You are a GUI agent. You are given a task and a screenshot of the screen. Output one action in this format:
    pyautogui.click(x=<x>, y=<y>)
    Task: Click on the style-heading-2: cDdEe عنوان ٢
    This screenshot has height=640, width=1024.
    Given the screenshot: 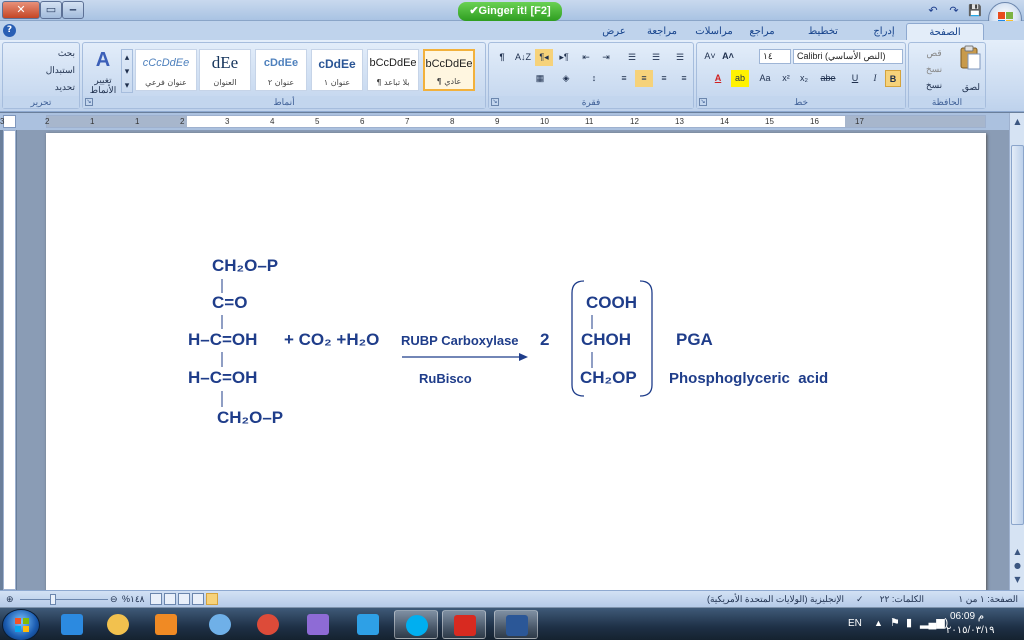 What is the action you would take?
    pyautogui.click(x=281, y=70)
    